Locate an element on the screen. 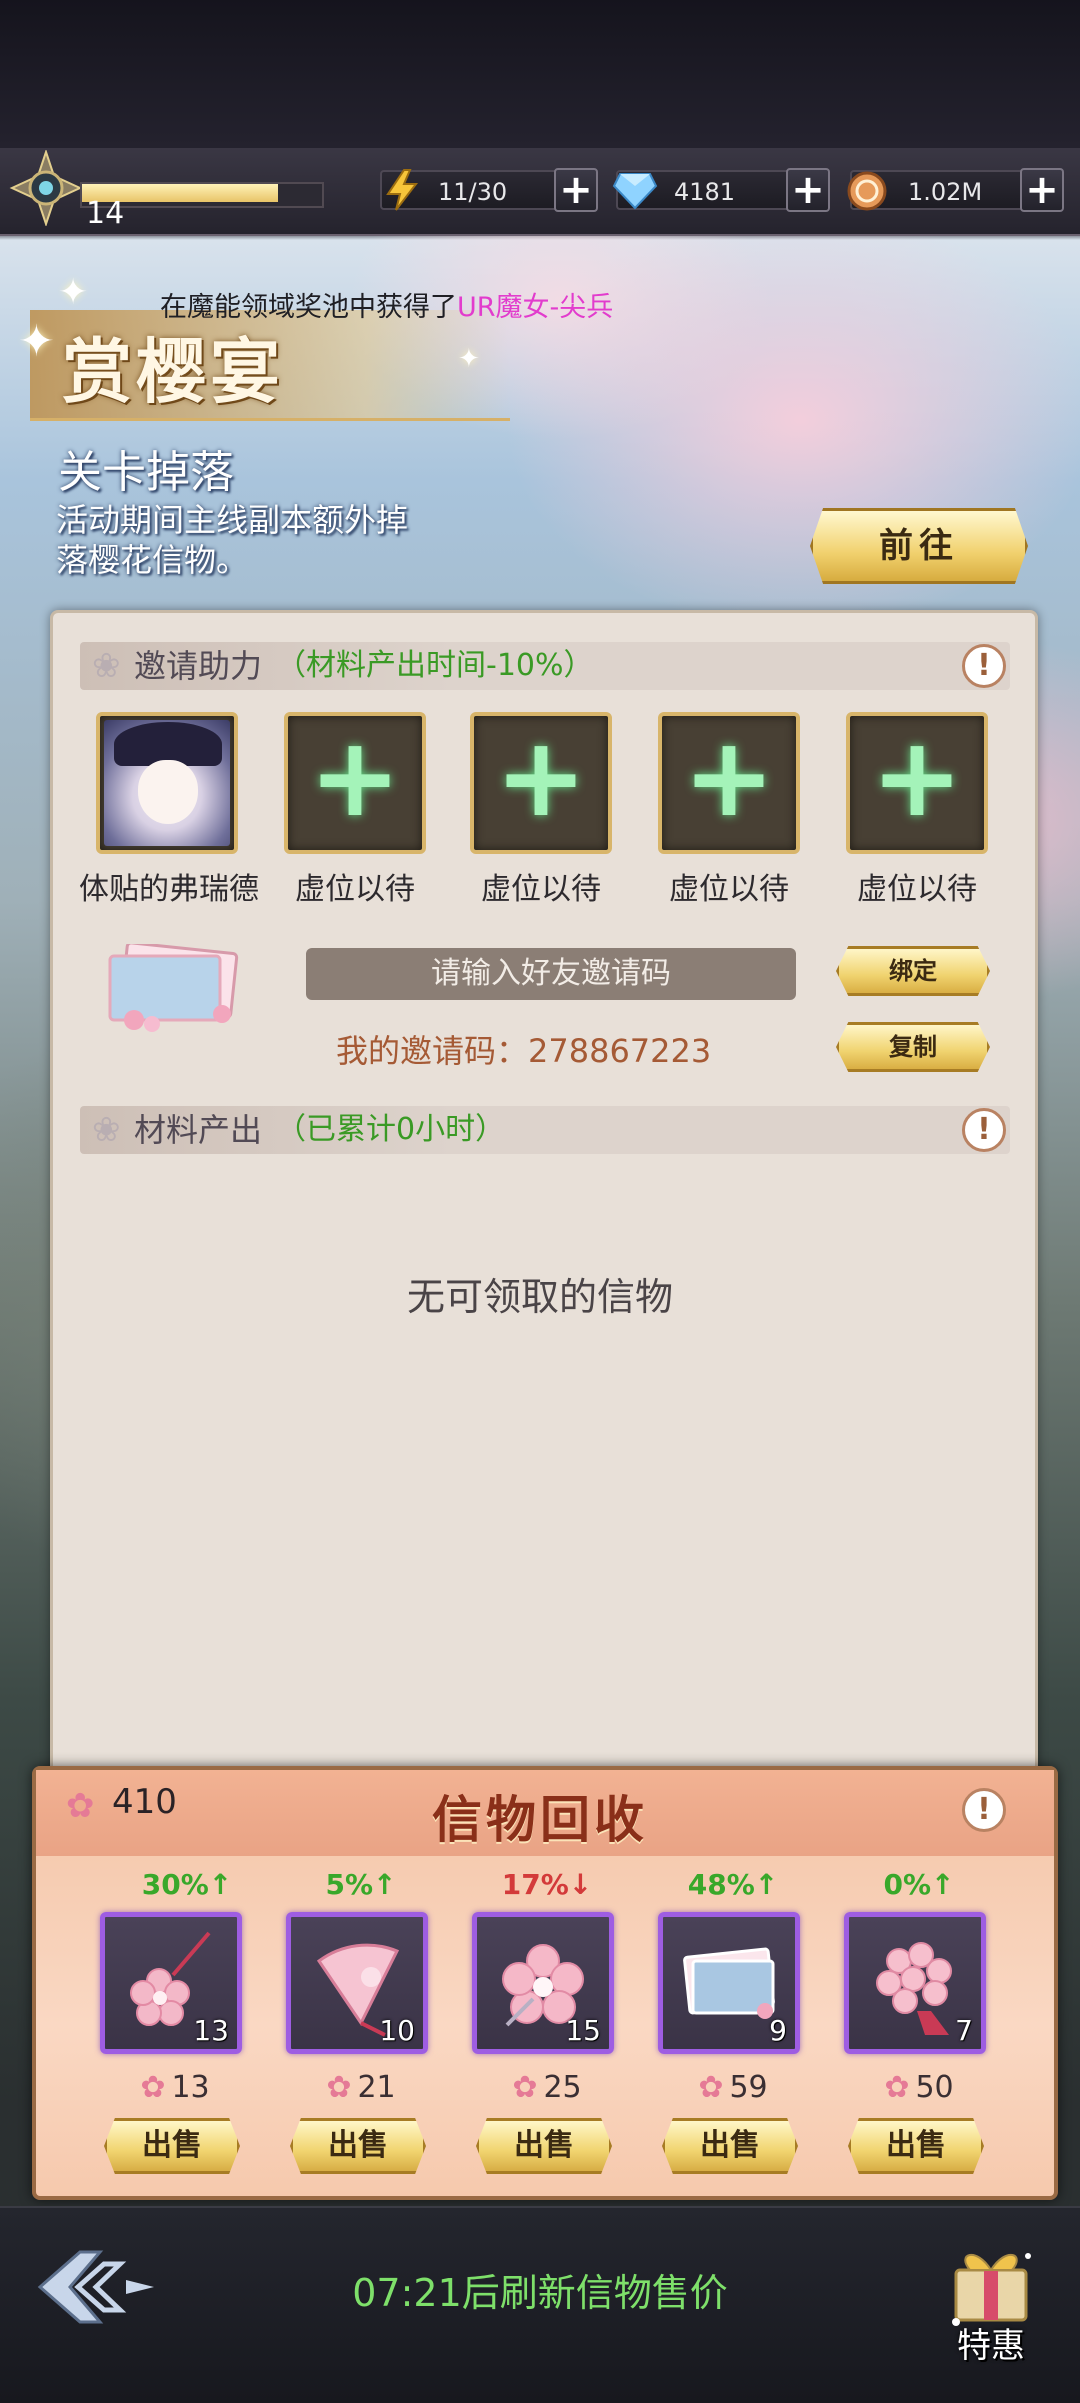 The width and height of the screenshot is (1080, 2403). copy-button: 复制 is located at coordinates (913, 1047).